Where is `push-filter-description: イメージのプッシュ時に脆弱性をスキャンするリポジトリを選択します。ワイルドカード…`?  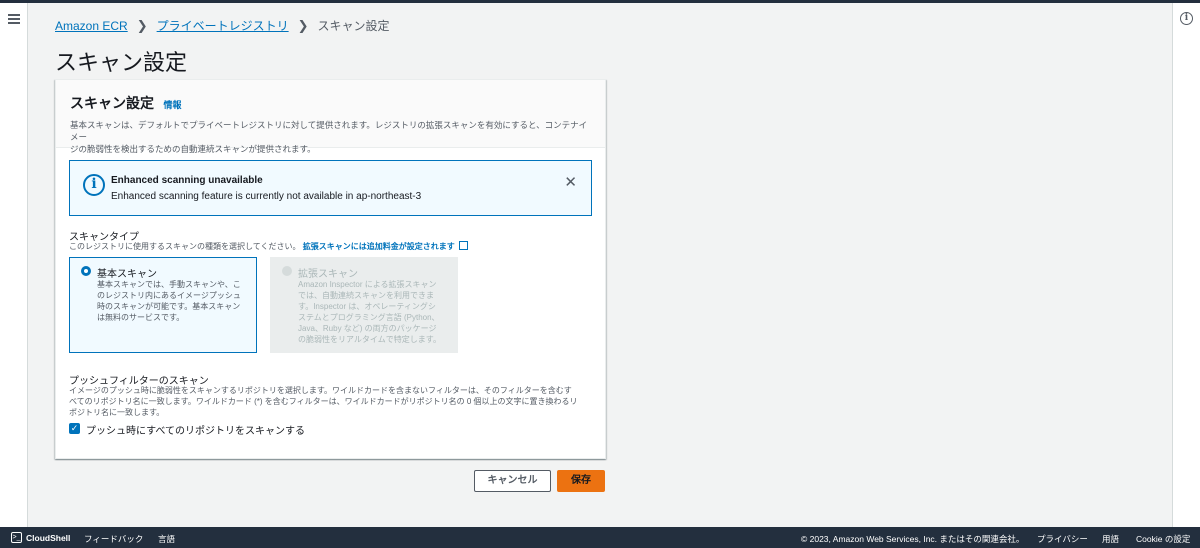
push-filter-description: イメージのプッシュ時に脆弱性をスキャンするリポジトリを選択します。ワイルドカード… is located at coordinates (323, 401).